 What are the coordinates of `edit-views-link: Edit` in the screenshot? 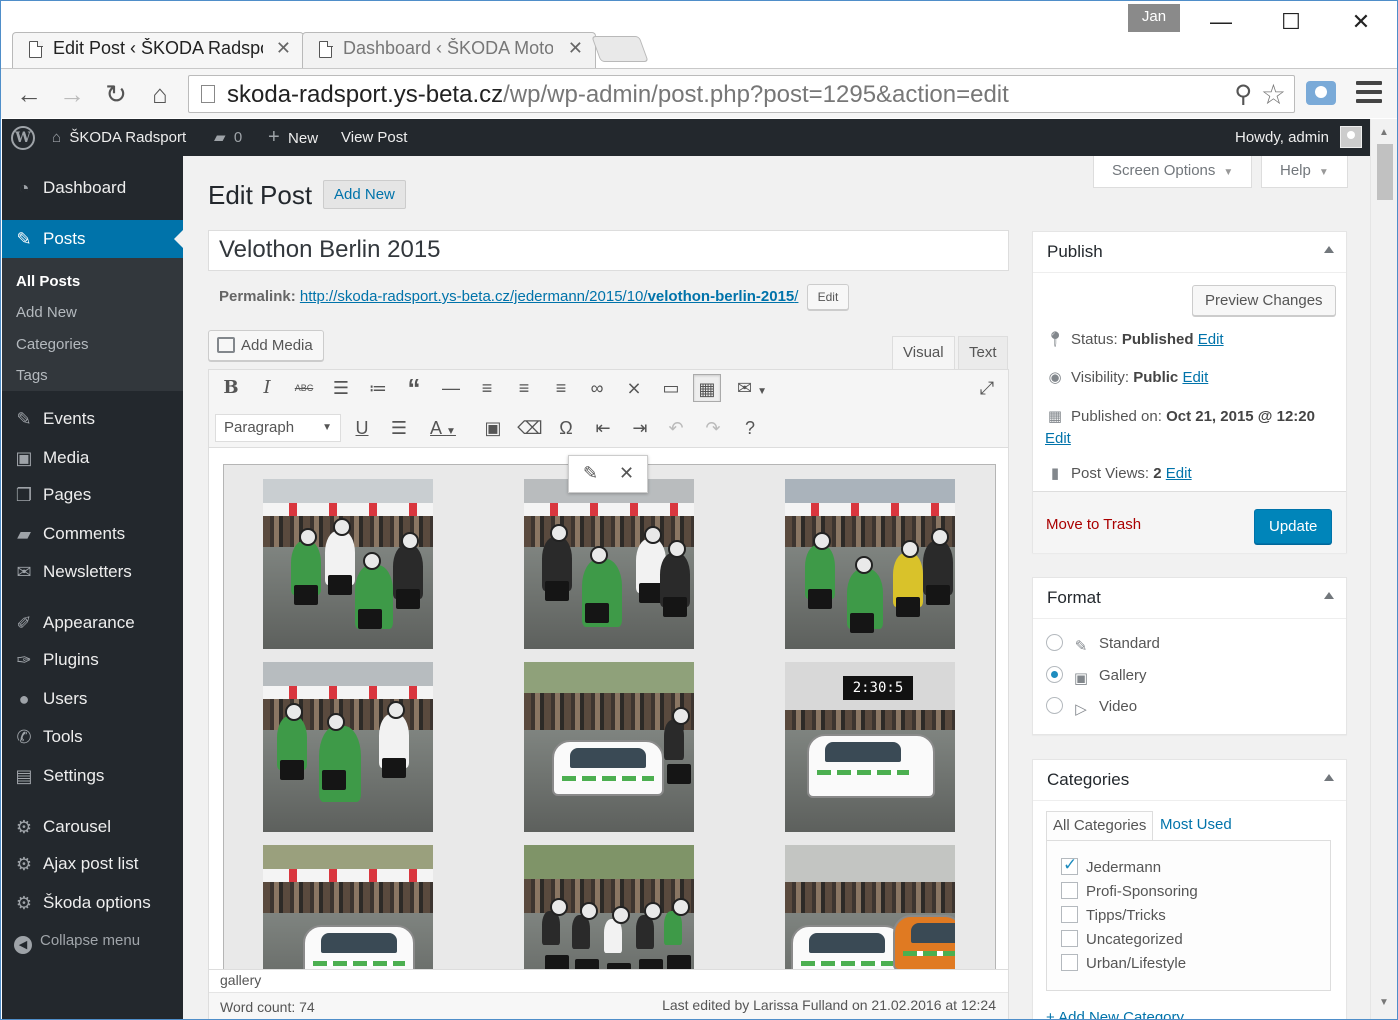 It's located at (1179, 473).